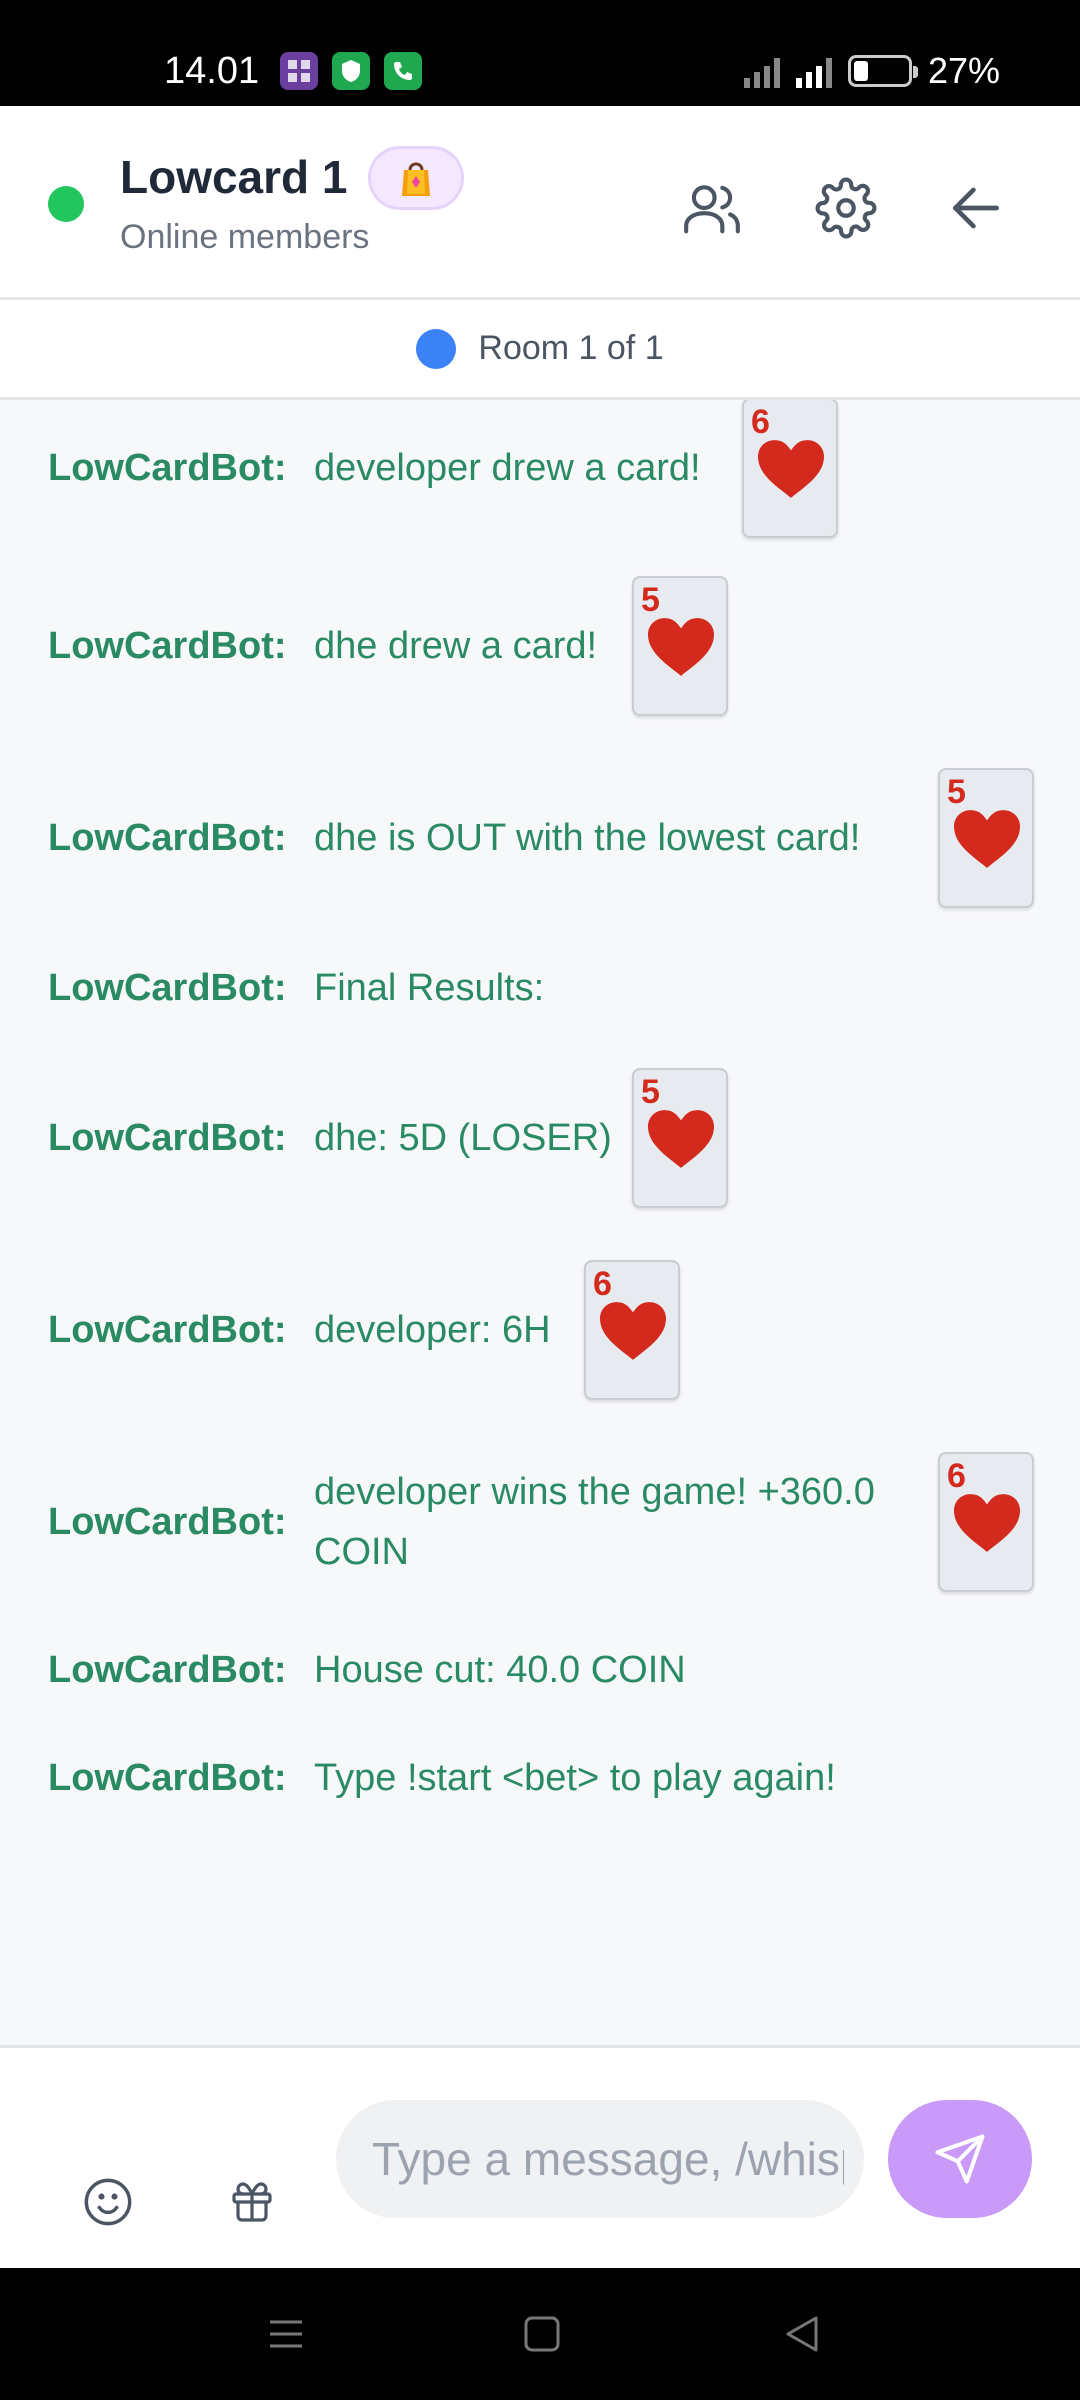  What do you see at coordinates (540, 53) in the screenshot?
I see `status-bar: 14.01 27%` at bounding box center [540, 53].